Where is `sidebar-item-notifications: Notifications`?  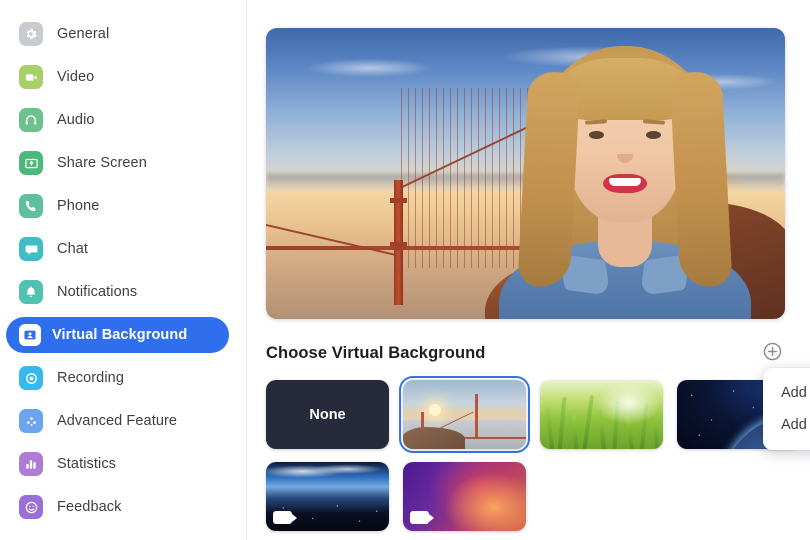 sidebar-item-notifications: Notifications is located at coordinates (123, 292).